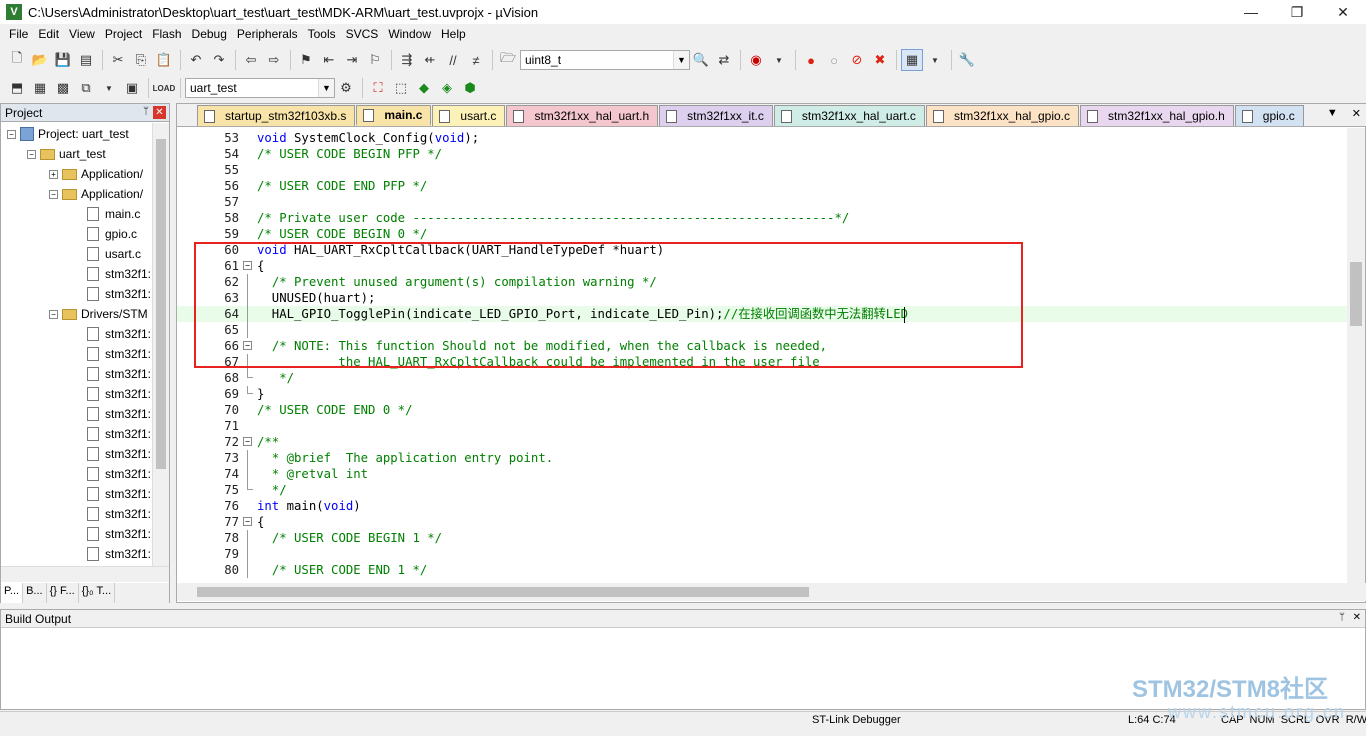 The width and height of the screenshot is (1366, 736). What do you see at coordinates (1157, 115) in the screenshot?
I see `editor-tab: stm32f1xx_hal_gpio.h` at bounding box center [1157, 115].